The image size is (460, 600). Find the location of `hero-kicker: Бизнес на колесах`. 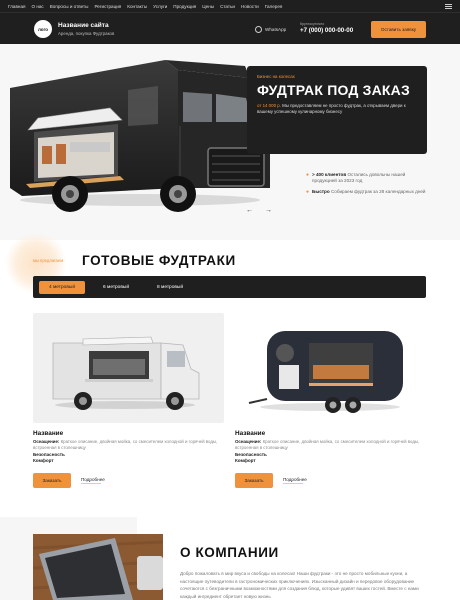

hero-kicker: Бизнес на колесах is located at coordinates (276, 76).